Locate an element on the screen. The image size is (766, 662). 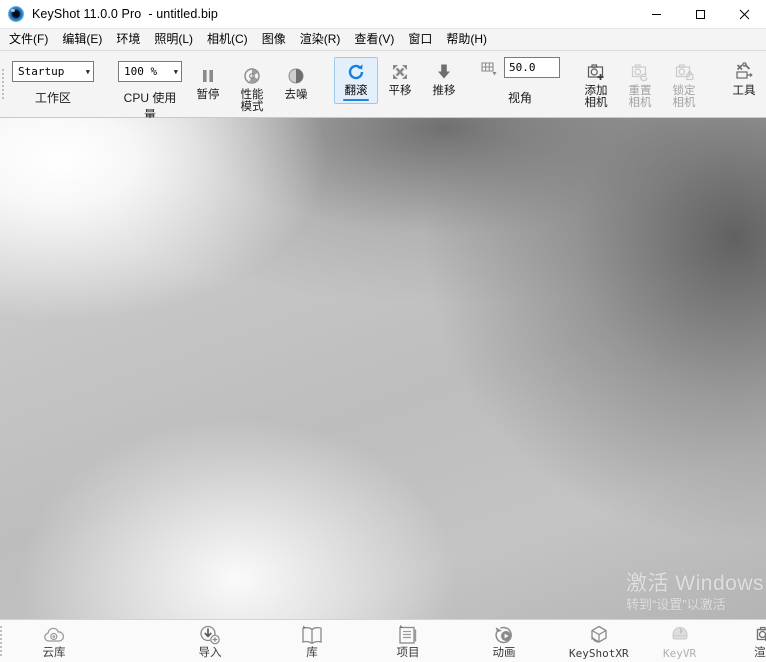
bottom-toolbar: 云库 导入 库 项目 动画 KeyShotXR KeyVR 渲 is located at coordinates (383, 640).